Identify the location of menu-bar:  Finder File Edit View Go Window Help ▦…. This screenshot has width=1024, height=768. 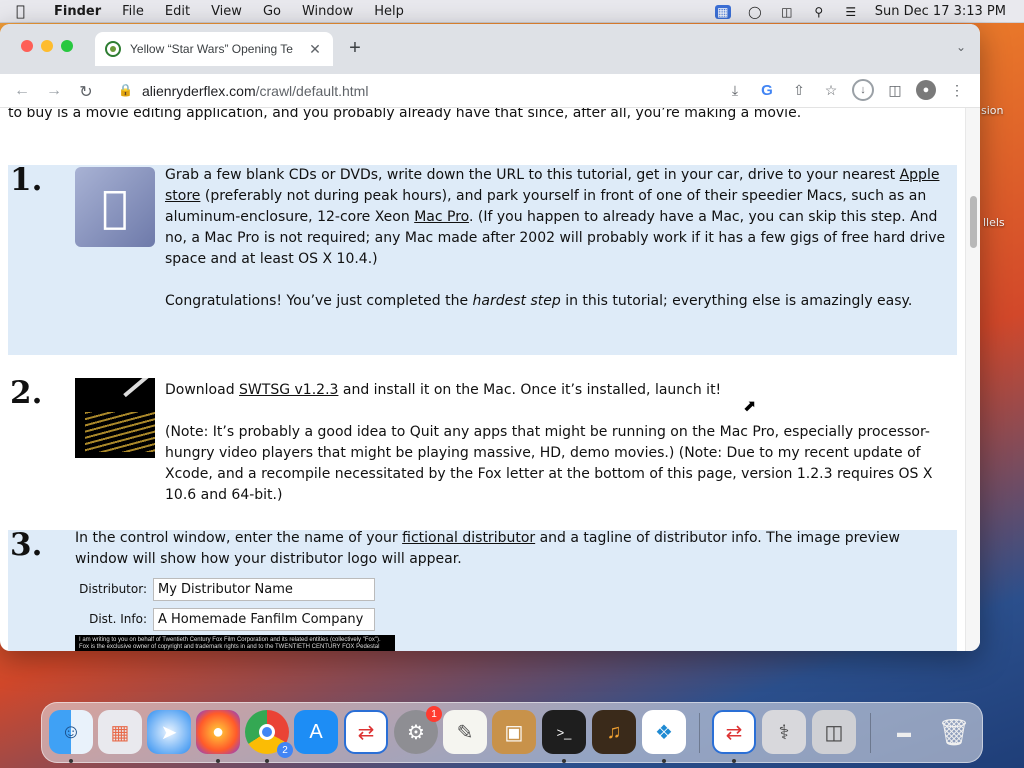
(512, 11).